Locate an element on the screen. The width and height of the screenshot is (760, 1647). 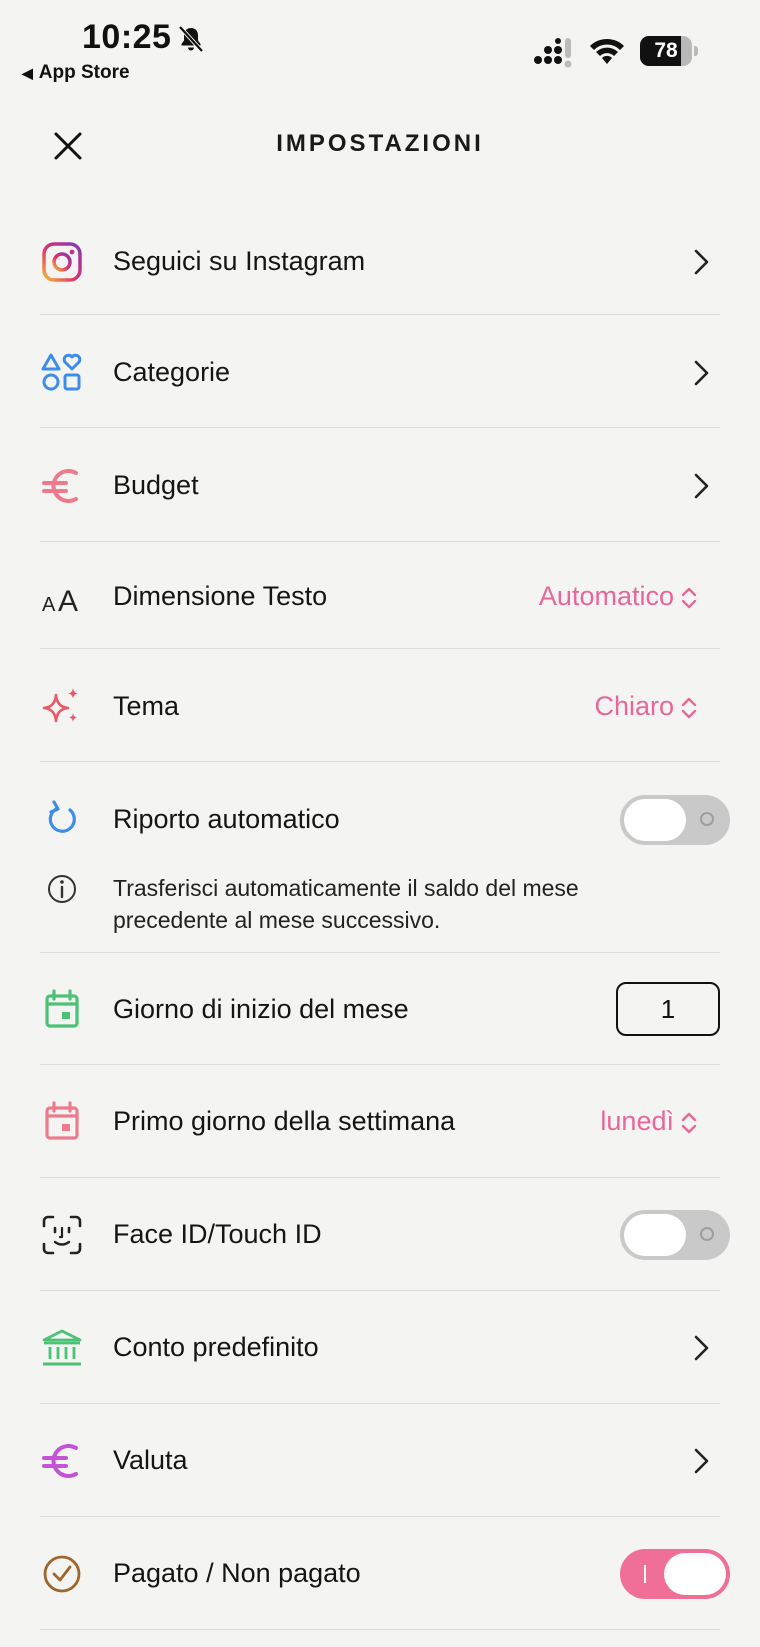
week-start-label: Primo giorno della settimana is located at coordinates (284, 1121).